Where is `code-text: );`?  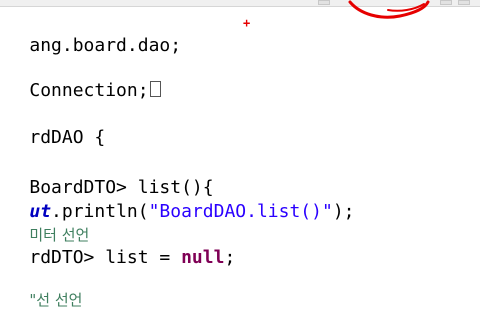 code-text: ); is located at coordinates (343, 211).